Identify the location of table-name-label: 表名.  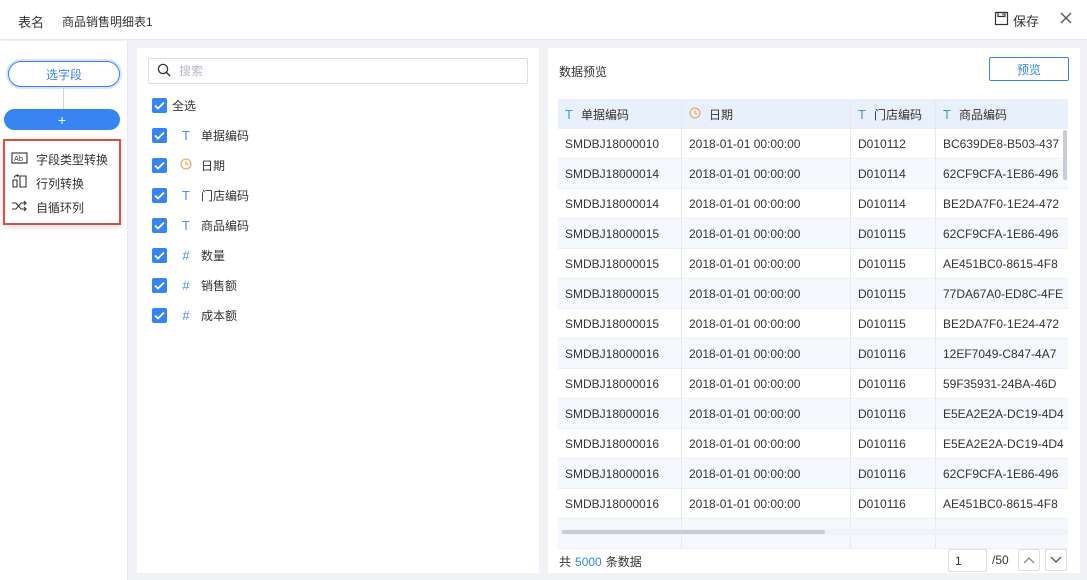
(31, 22).